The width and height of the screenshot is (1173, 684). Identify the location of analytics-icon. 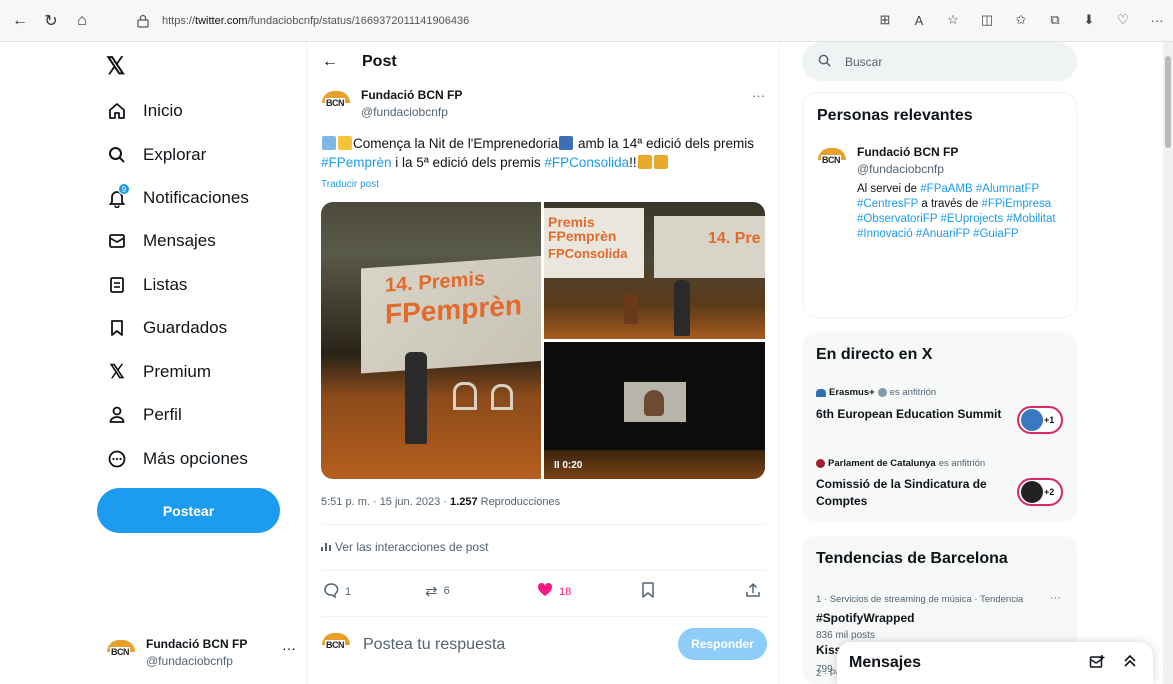
(326, 547).